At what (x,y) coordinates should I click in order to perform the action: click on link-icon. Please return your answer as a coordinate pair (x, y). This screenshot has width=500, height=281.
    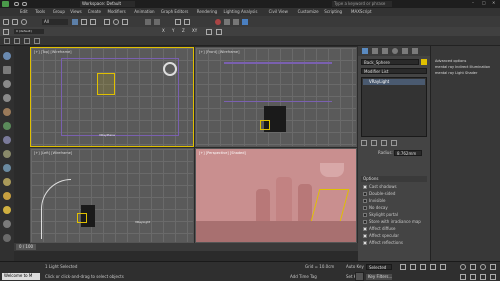
    Looking at the image, I should click on (6, 22).